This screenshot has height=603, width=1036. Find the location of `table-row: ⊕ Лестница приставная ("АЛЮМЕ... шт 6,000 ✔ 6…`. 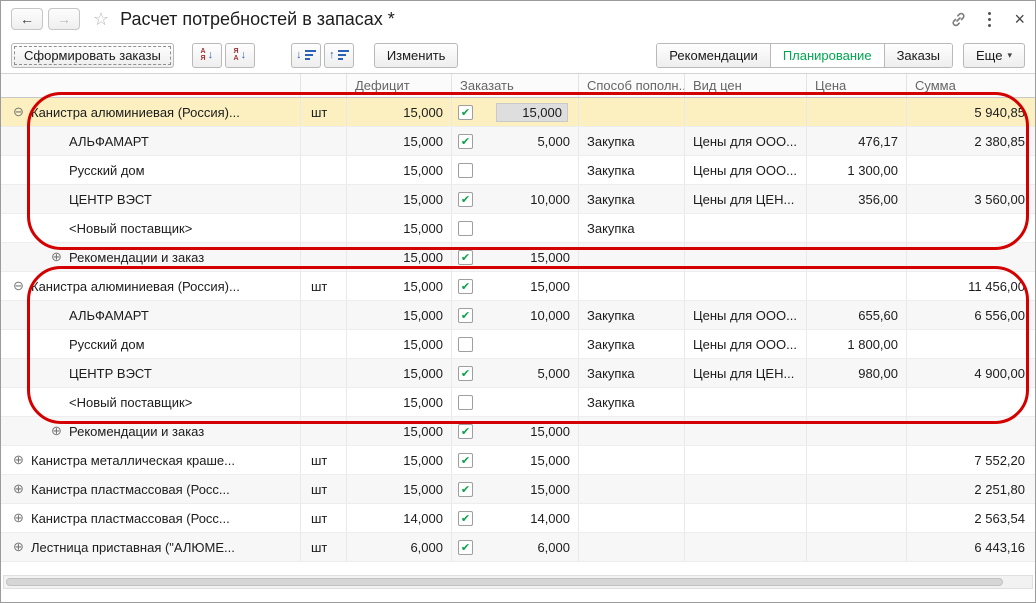

table-row: ⊕ Лестница приставная ("АЛЮМЕ... шт 6,000 ✔ 6… is located at coordinates (518, 547).